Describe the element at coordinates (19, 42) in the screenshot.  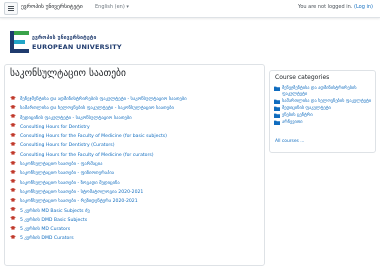
I see `logo-mark-icon` at that location.